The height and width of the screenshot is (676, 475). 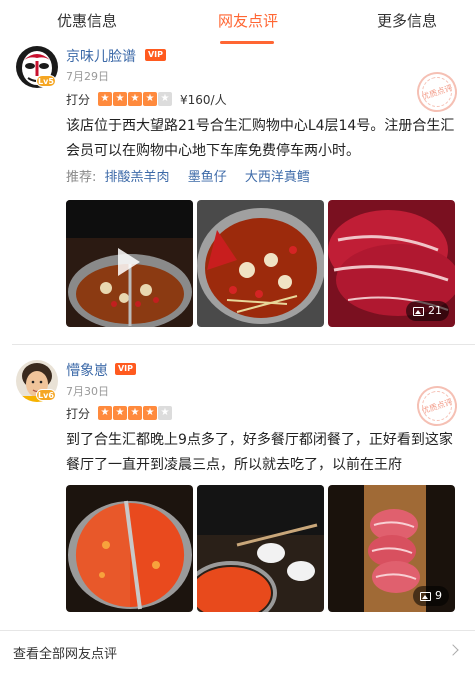 What do you see at coordinates (407, 20) in the screenshot?
I see `tab-more-info: 更多信息` at bounding box center [407, 20].